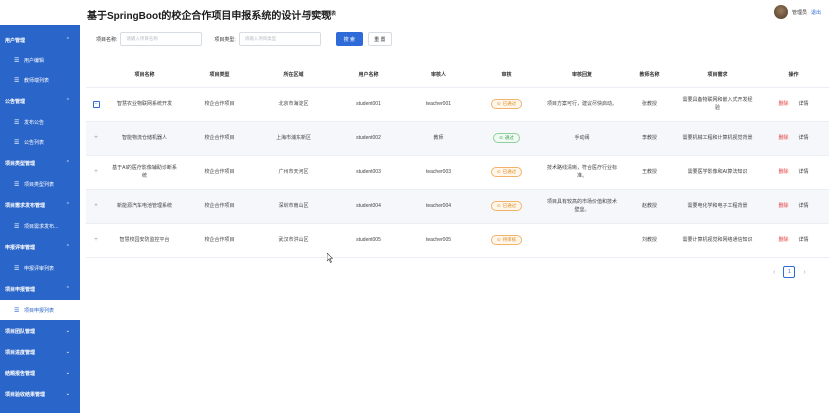 Image resolution: width=829 pixels, height=413 pixels. What do you see at coordinates (293, 240) in the screenshot?
I see `cell-area: 武汉市洪山区` at bounding box center [293, 240].